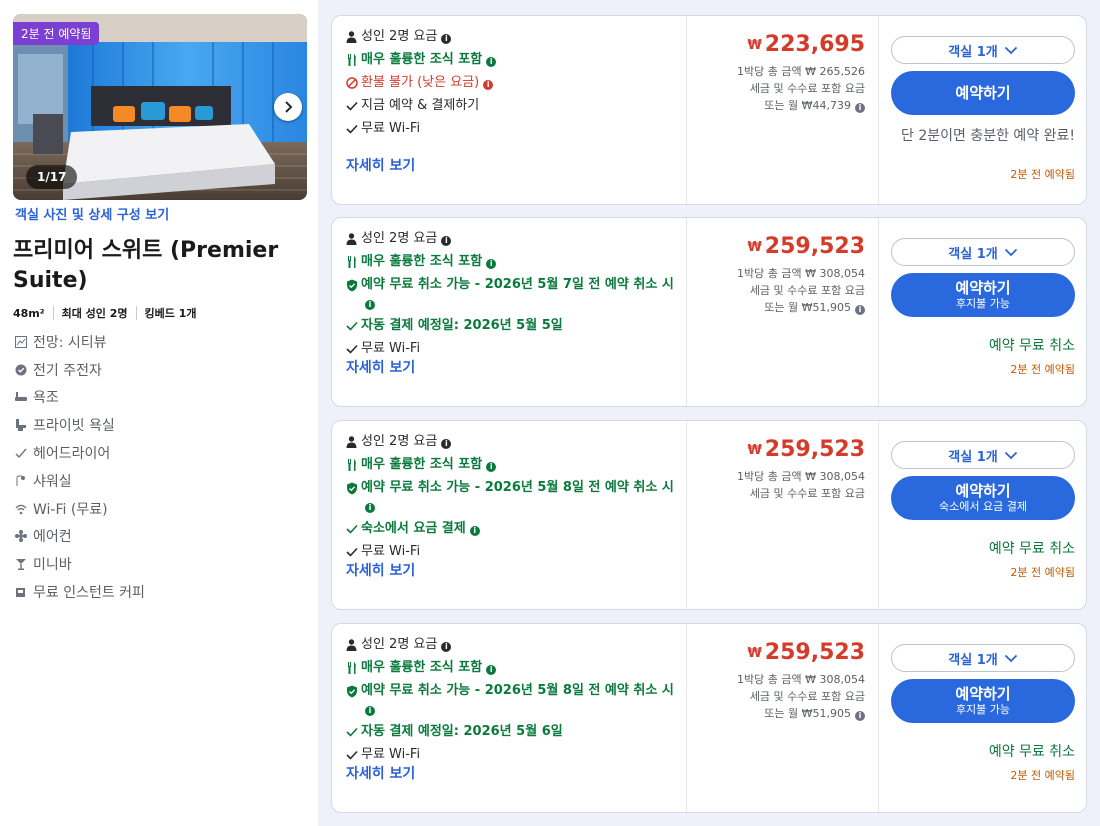 The height and width of the screenshot is (826, 1100). Describe the element at coordinates (814, 44) in the screenshot. I see `price-value: 223,695` at that location.